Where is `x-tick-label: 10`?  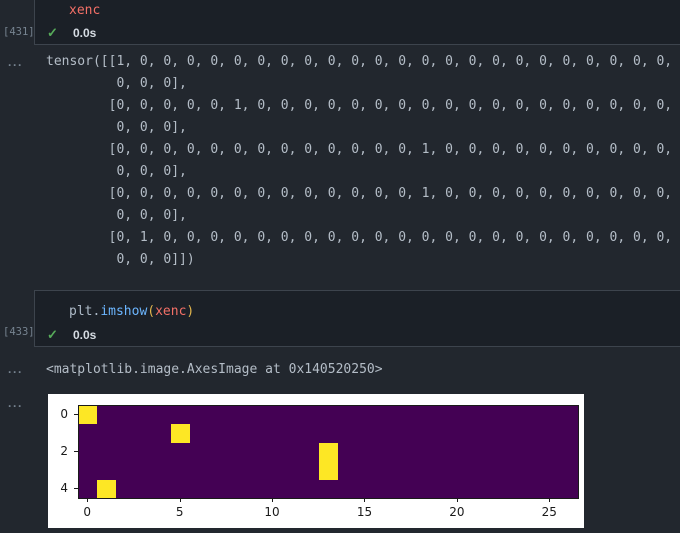
x-tick-label: 10 is located at coordinates (272, 512).